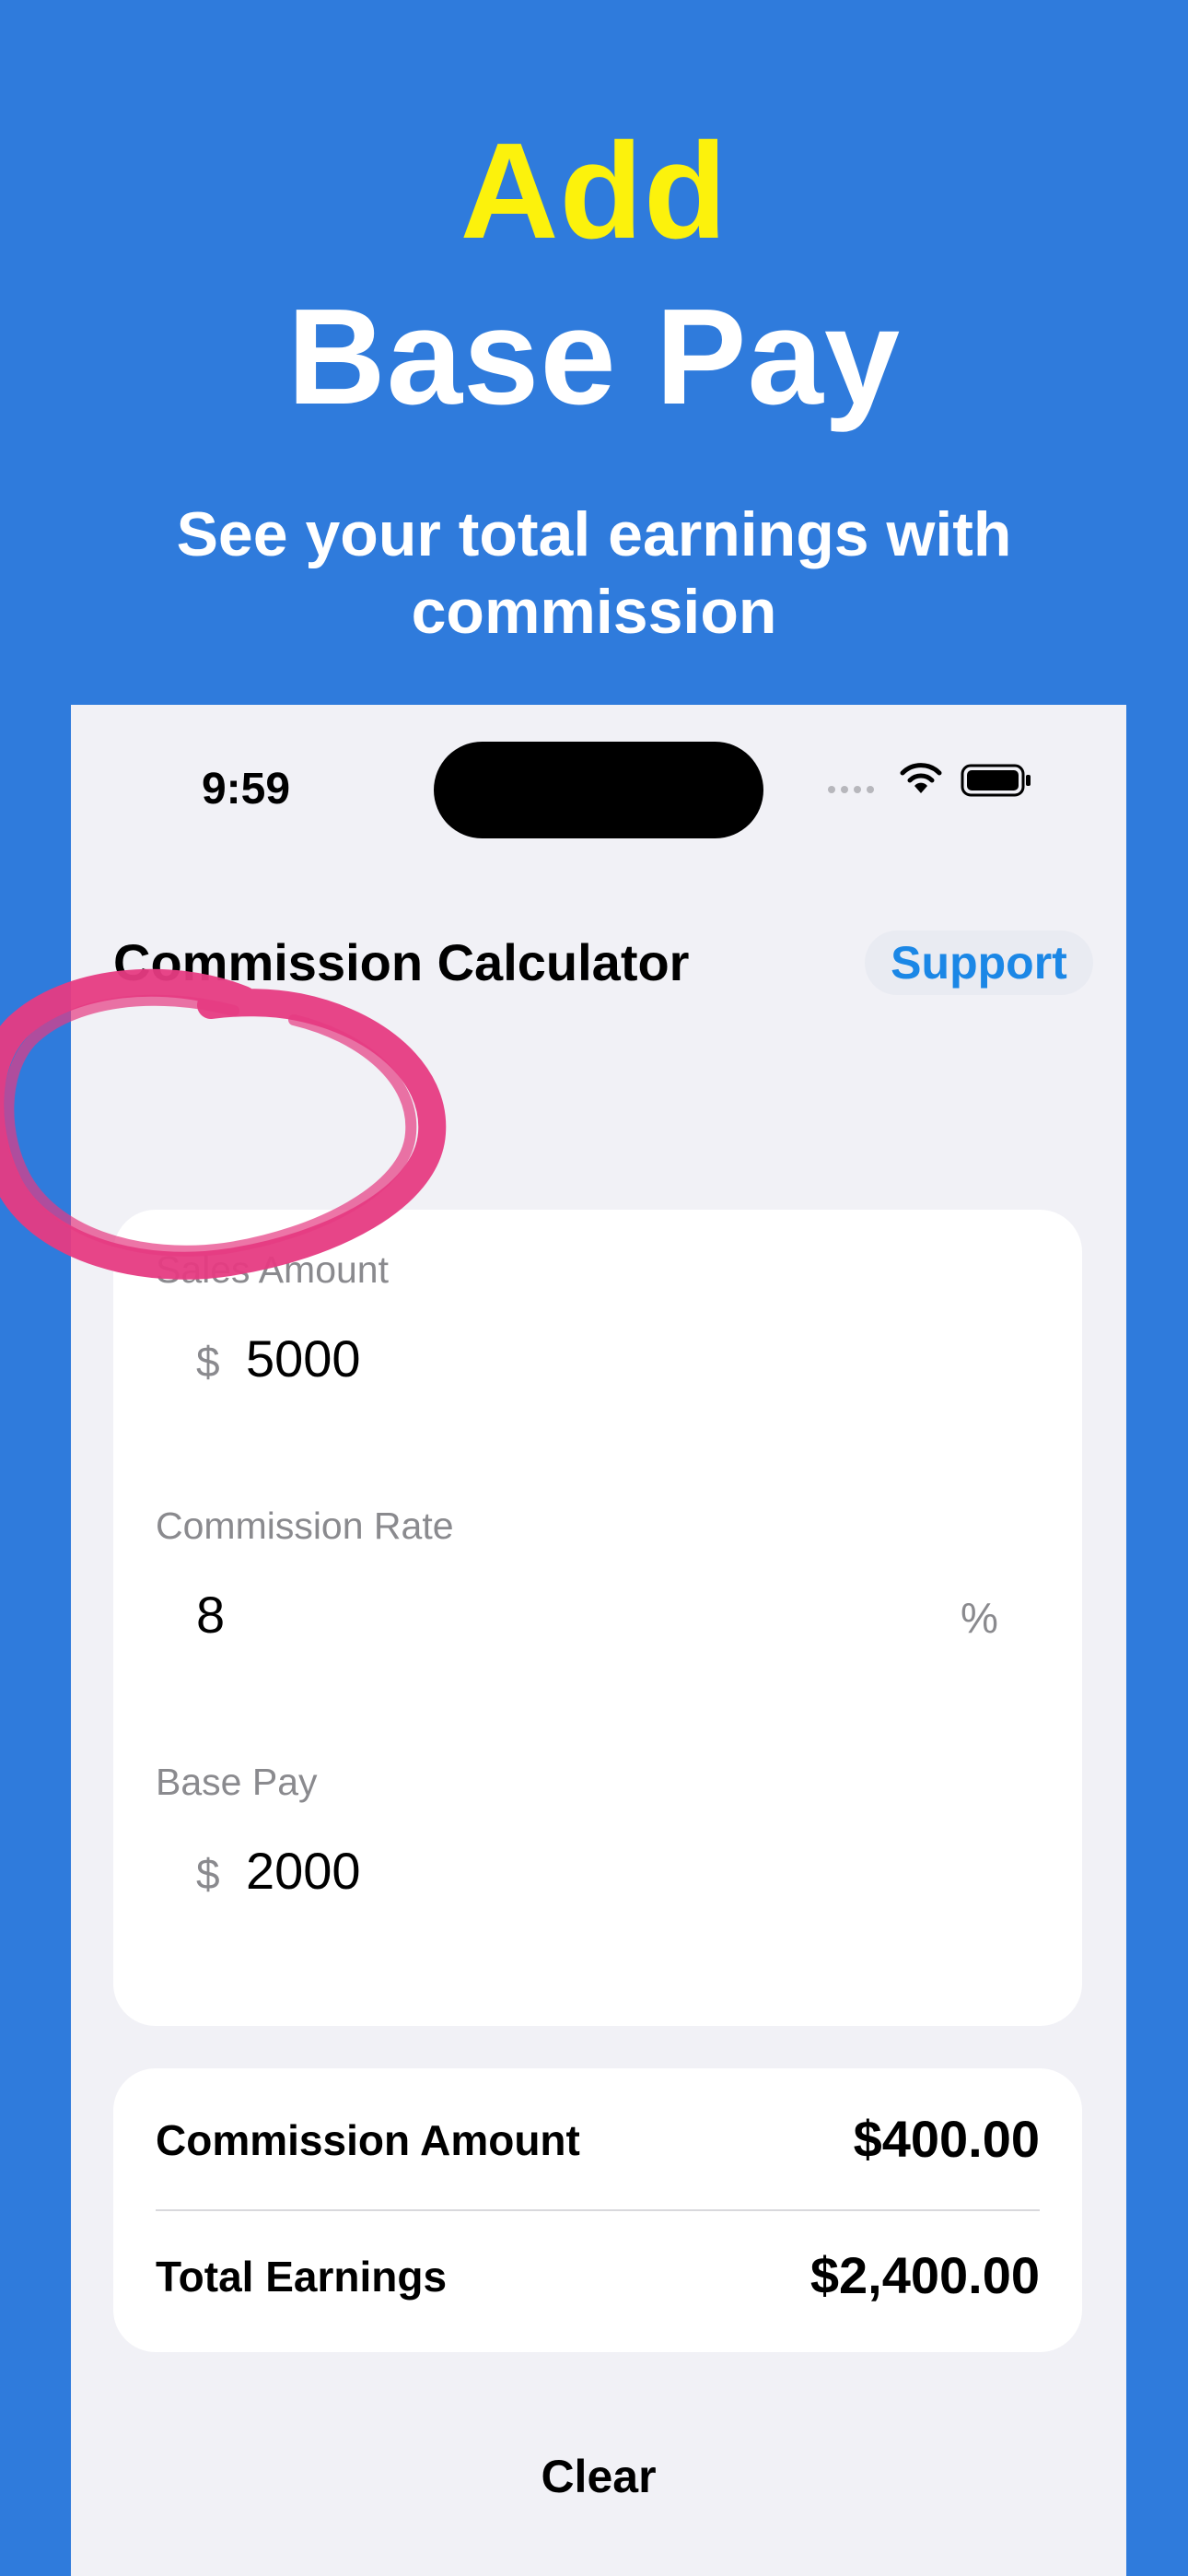 The height and width of the screenshot is (2576, 1188). I want to click on headline: Add Base Pay, so click(594, 274).